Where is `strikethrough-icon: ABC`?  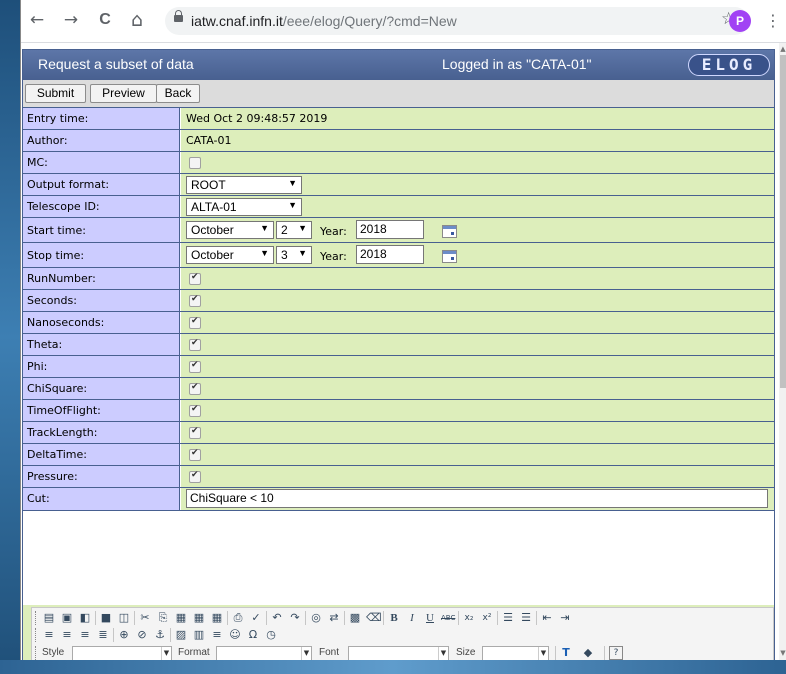
strikethrough-icon: ABC is located at coordinates (448, 618).